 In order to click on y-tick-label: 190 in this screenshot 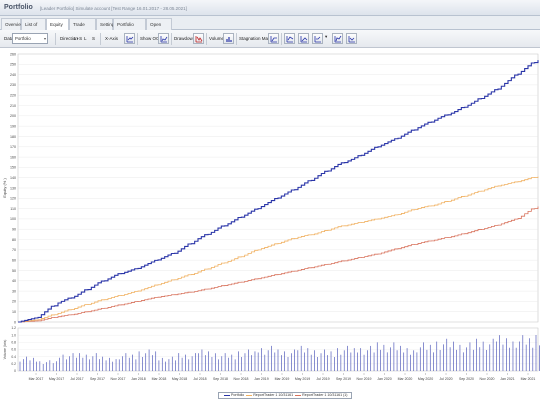, I will do `click(13, 126)`.